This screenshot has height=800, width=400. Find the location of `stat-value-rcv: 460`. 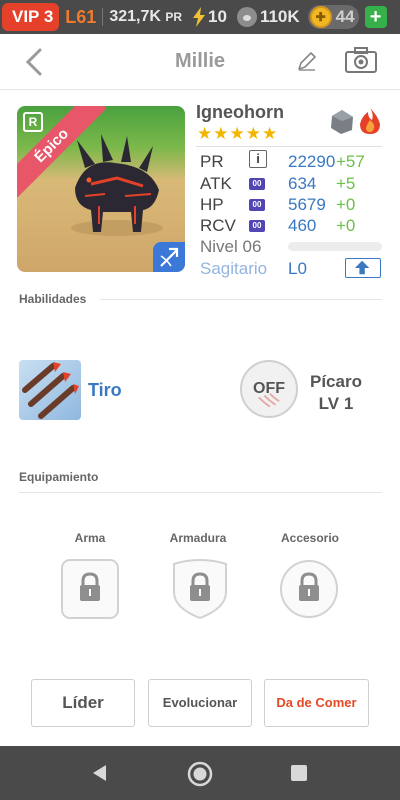

stat-value-rcv: 460 is located at coordinates (302, 225).